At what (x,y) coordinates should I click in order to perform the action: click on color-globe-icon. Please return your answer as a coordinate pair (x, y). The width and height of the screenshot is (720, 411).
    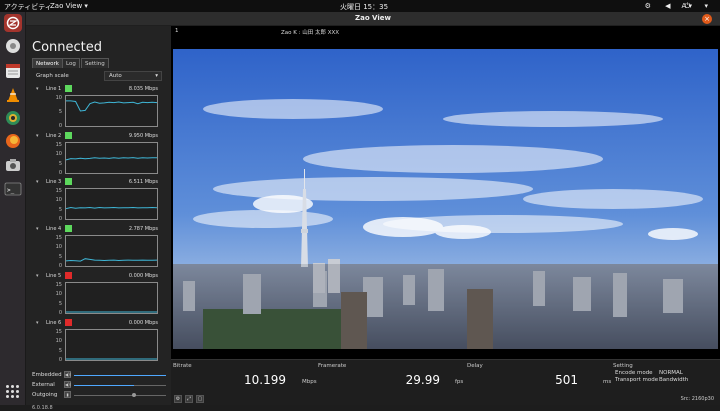
    Looking at the image, I should click on (13, 118).